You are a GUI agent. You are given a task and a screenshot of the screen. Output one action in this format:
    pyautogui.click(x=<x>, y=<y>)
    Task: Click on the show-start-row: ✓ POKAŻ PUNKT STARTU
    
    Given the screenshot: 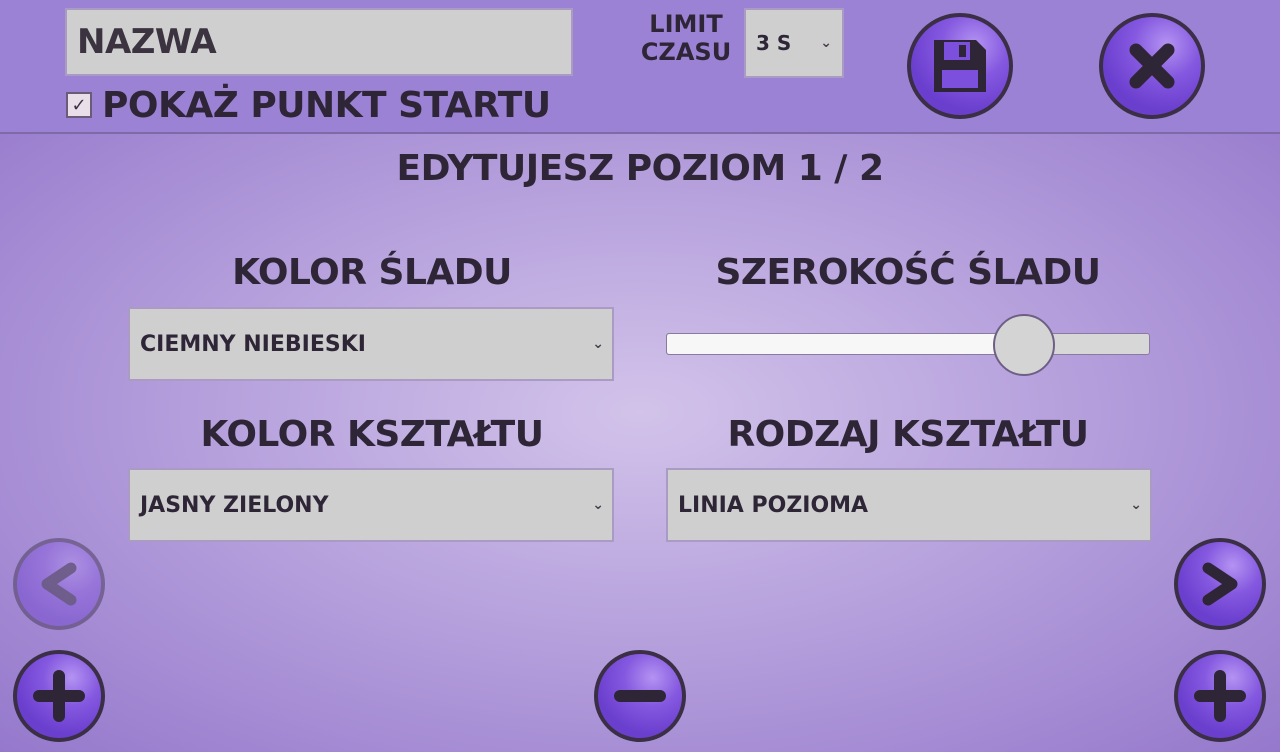 What is the action you would take?
    pyautogui.click(x=308, y=105)
    